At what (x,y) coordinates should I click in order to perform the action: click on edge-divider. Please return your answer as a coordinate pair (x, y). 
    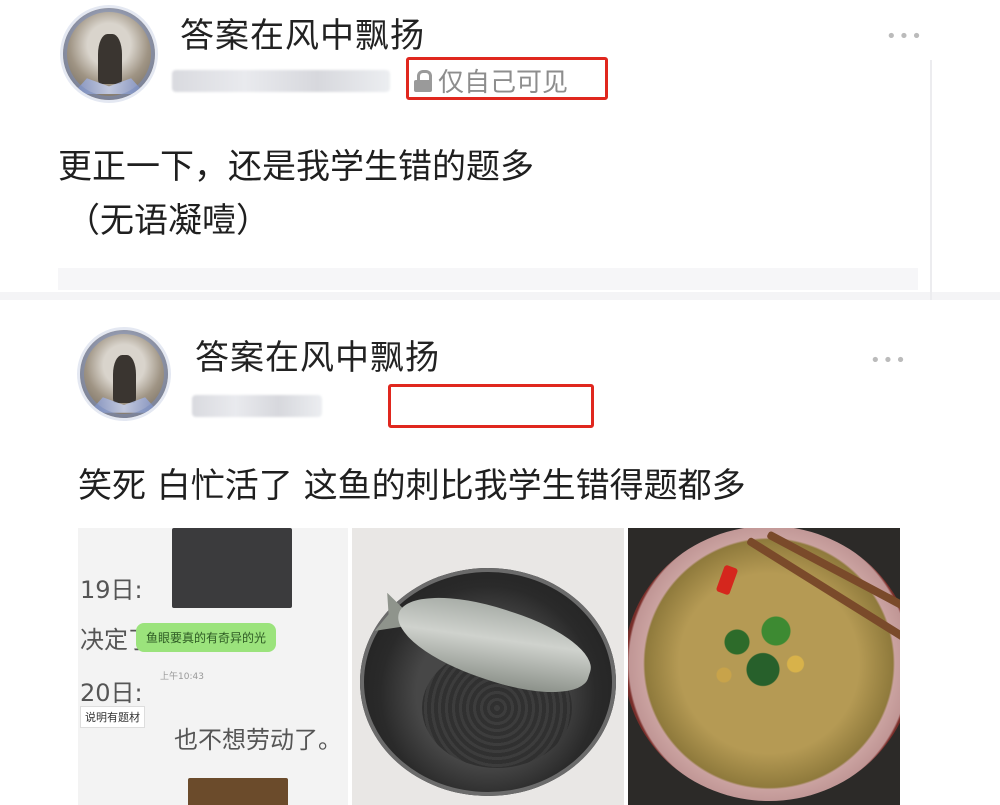
    Looking at the image, I should click on (931, 180).